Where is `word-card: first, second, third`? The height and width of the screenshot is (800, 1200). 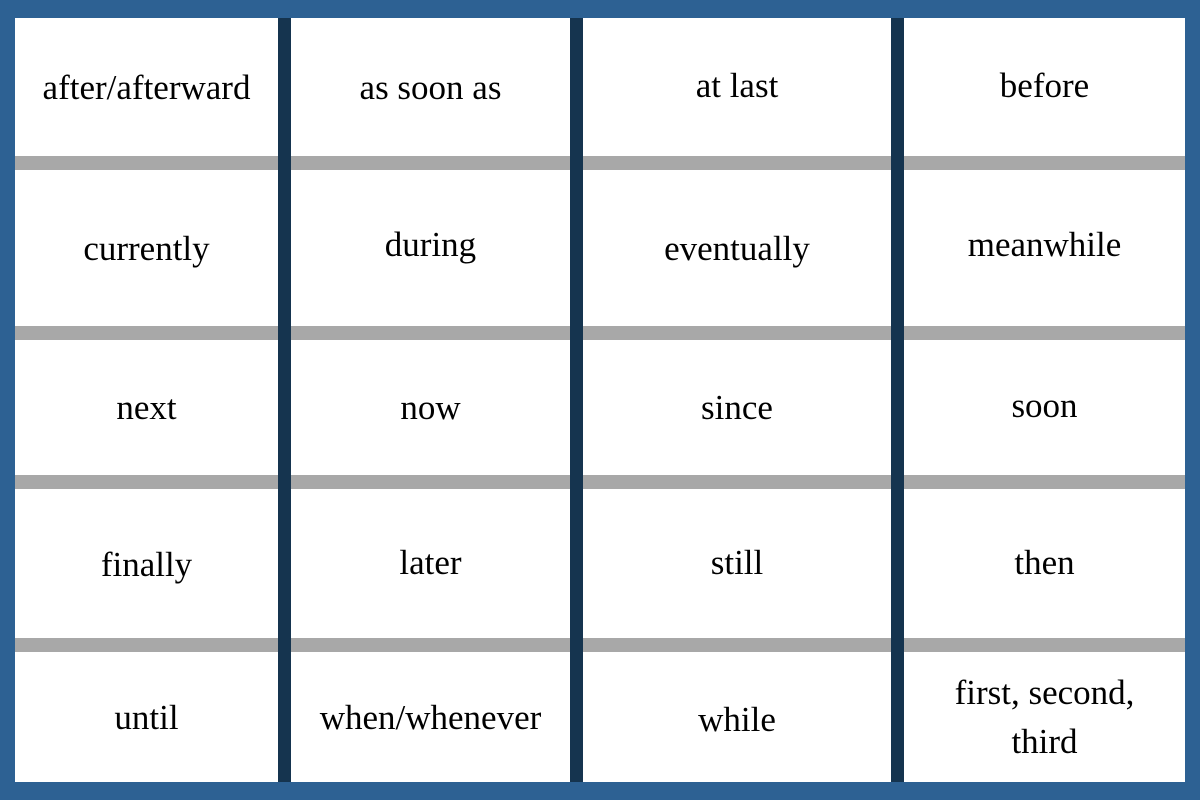 word-card: first, second, third is located at coordinates (1044, 717).